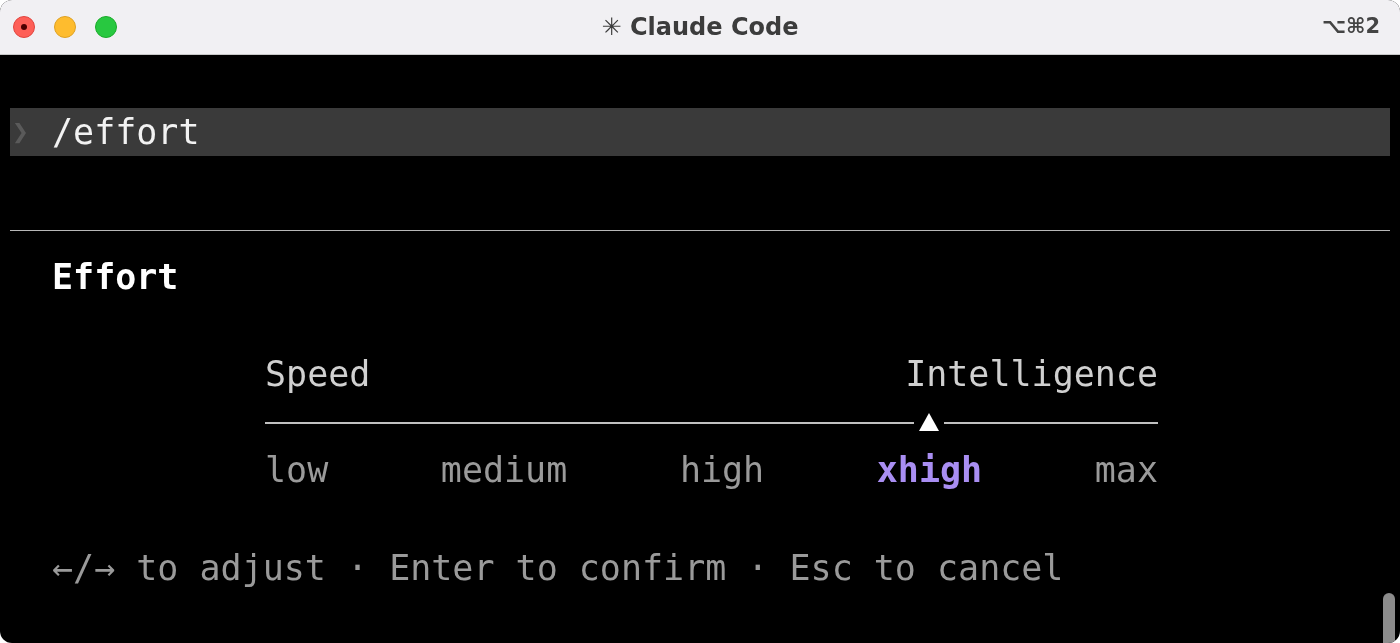  What do you see at coordinates (318, 374) in the screenshot?
I see `speed-label: Speed` at bounding box center [318, 374].